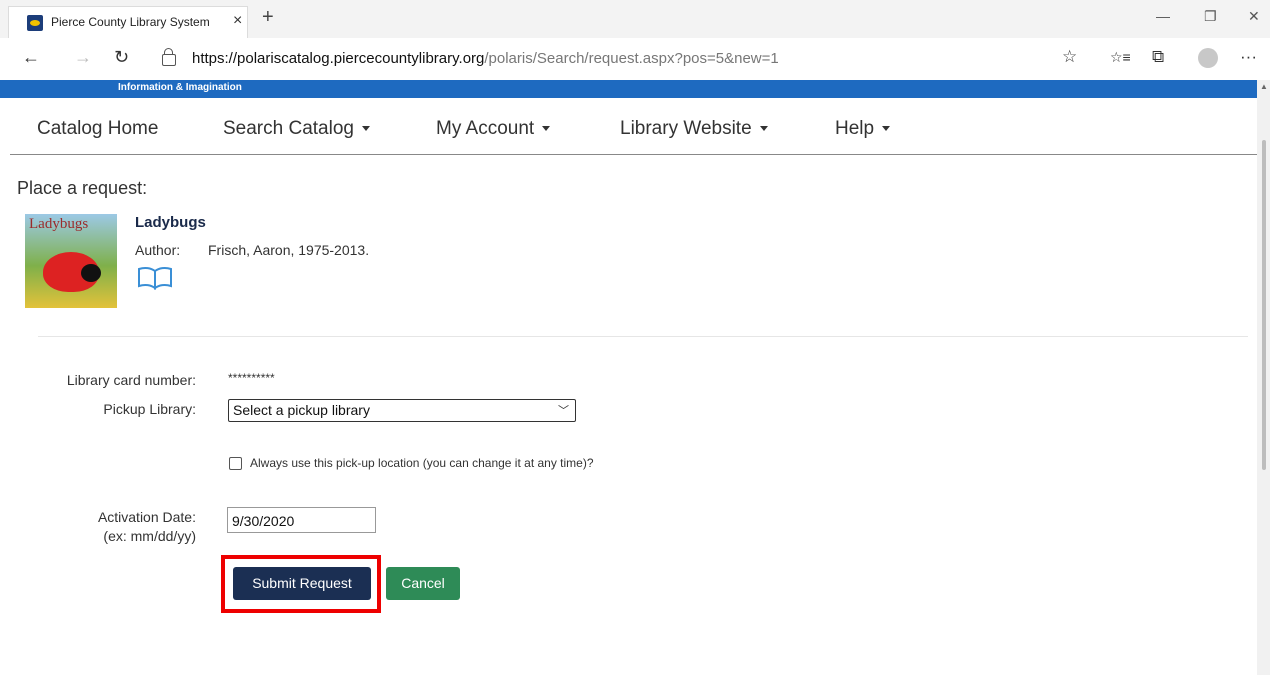 The width and height of the screenshot is (1270, 675). I want to click on banner-tagline: Information & Imagination, so click(180, 87).